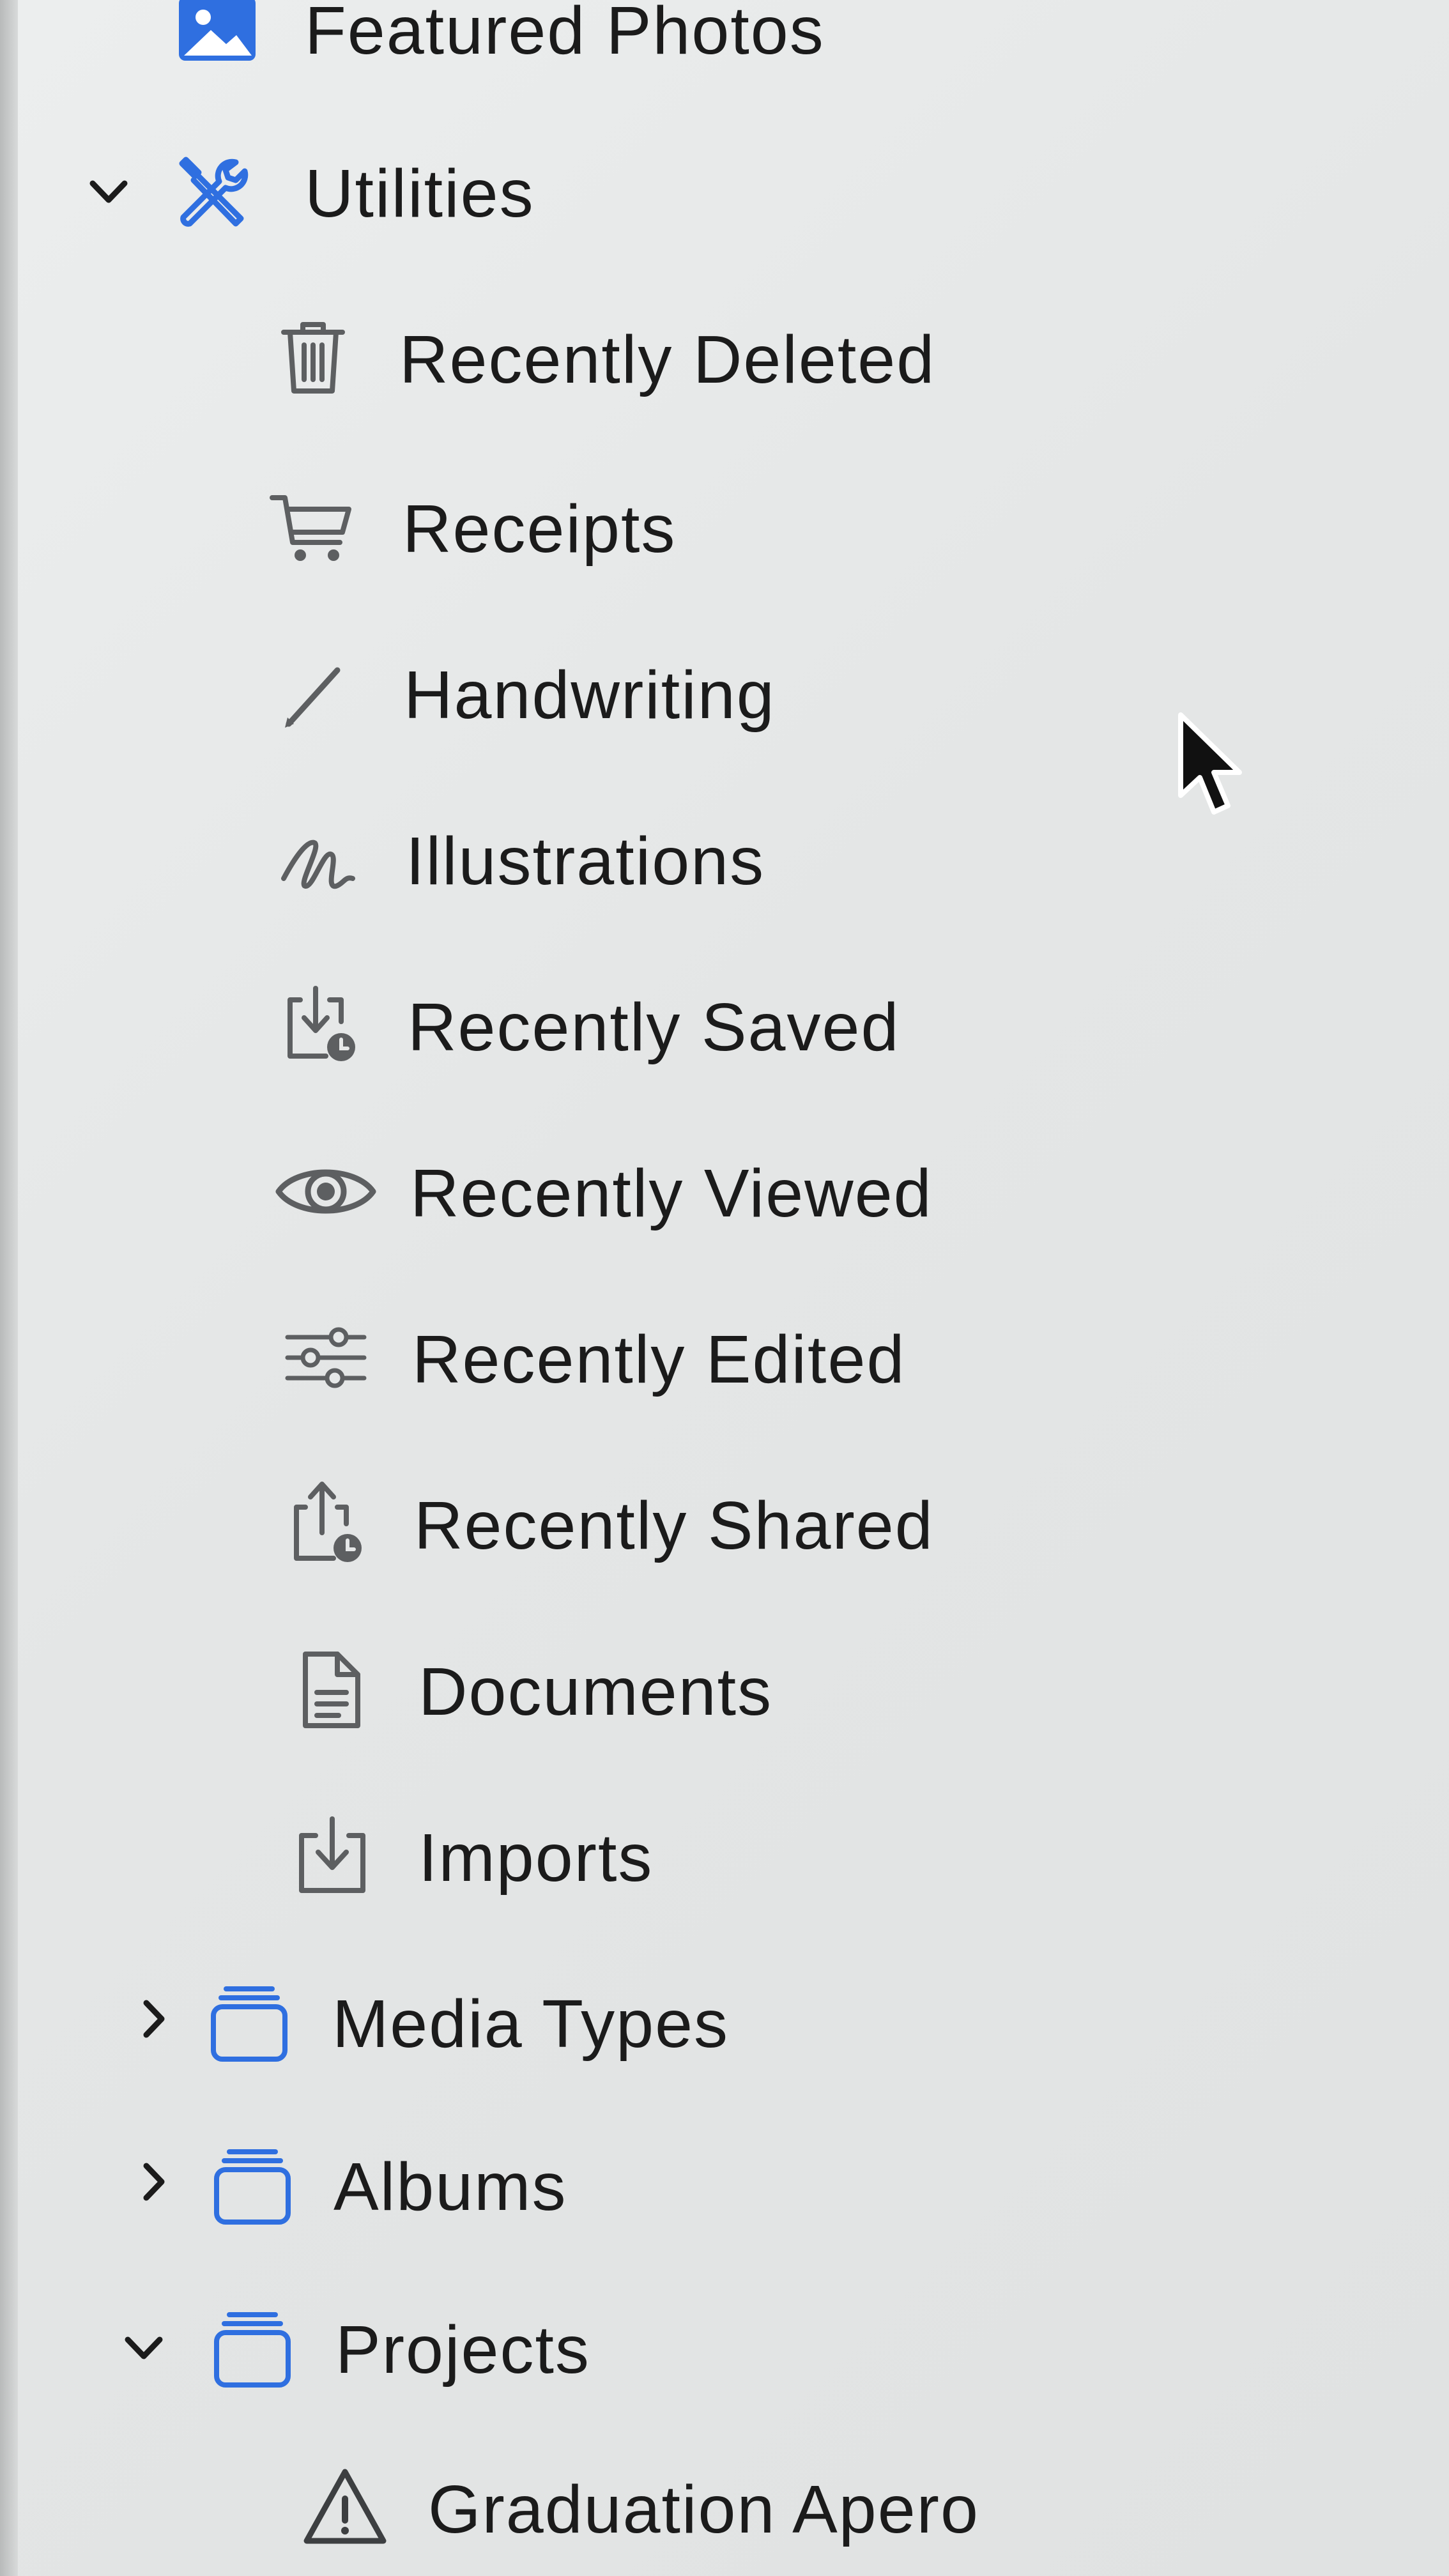 This screenshot has height=2576, width=1449. I want to click on document-icon, so click(332, 1690).